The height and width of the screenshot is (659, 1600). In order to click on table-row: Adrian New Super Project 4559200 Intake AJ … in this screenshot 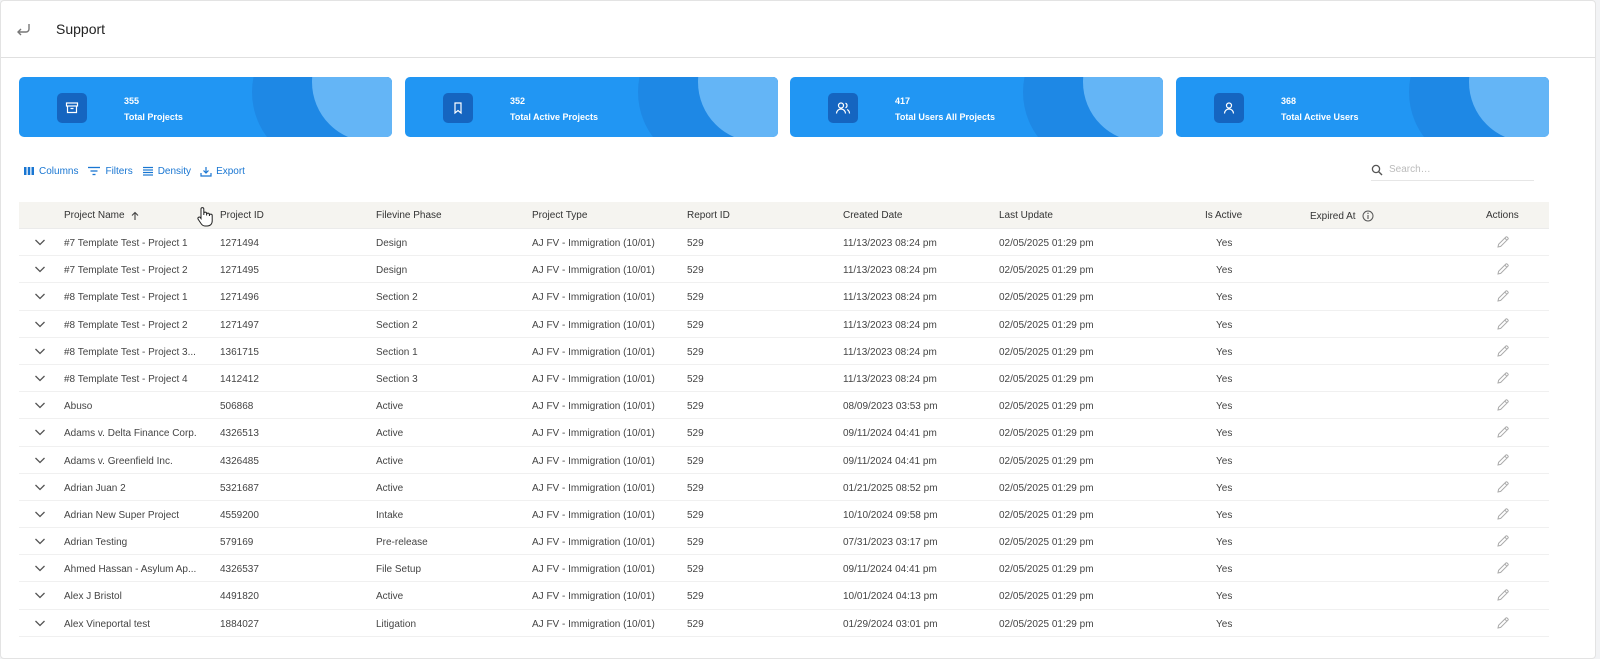, I will do `click(784, 515)`.